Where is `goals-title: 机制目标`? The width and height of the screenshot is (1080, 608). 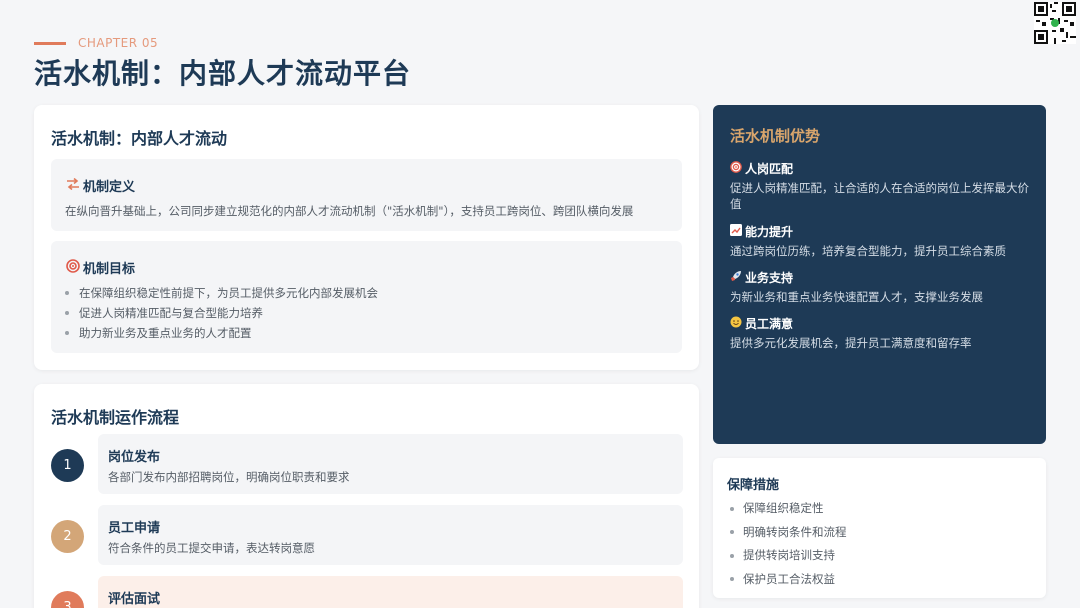 goals-title: 机制目标 is located at coordinates (109, 269).